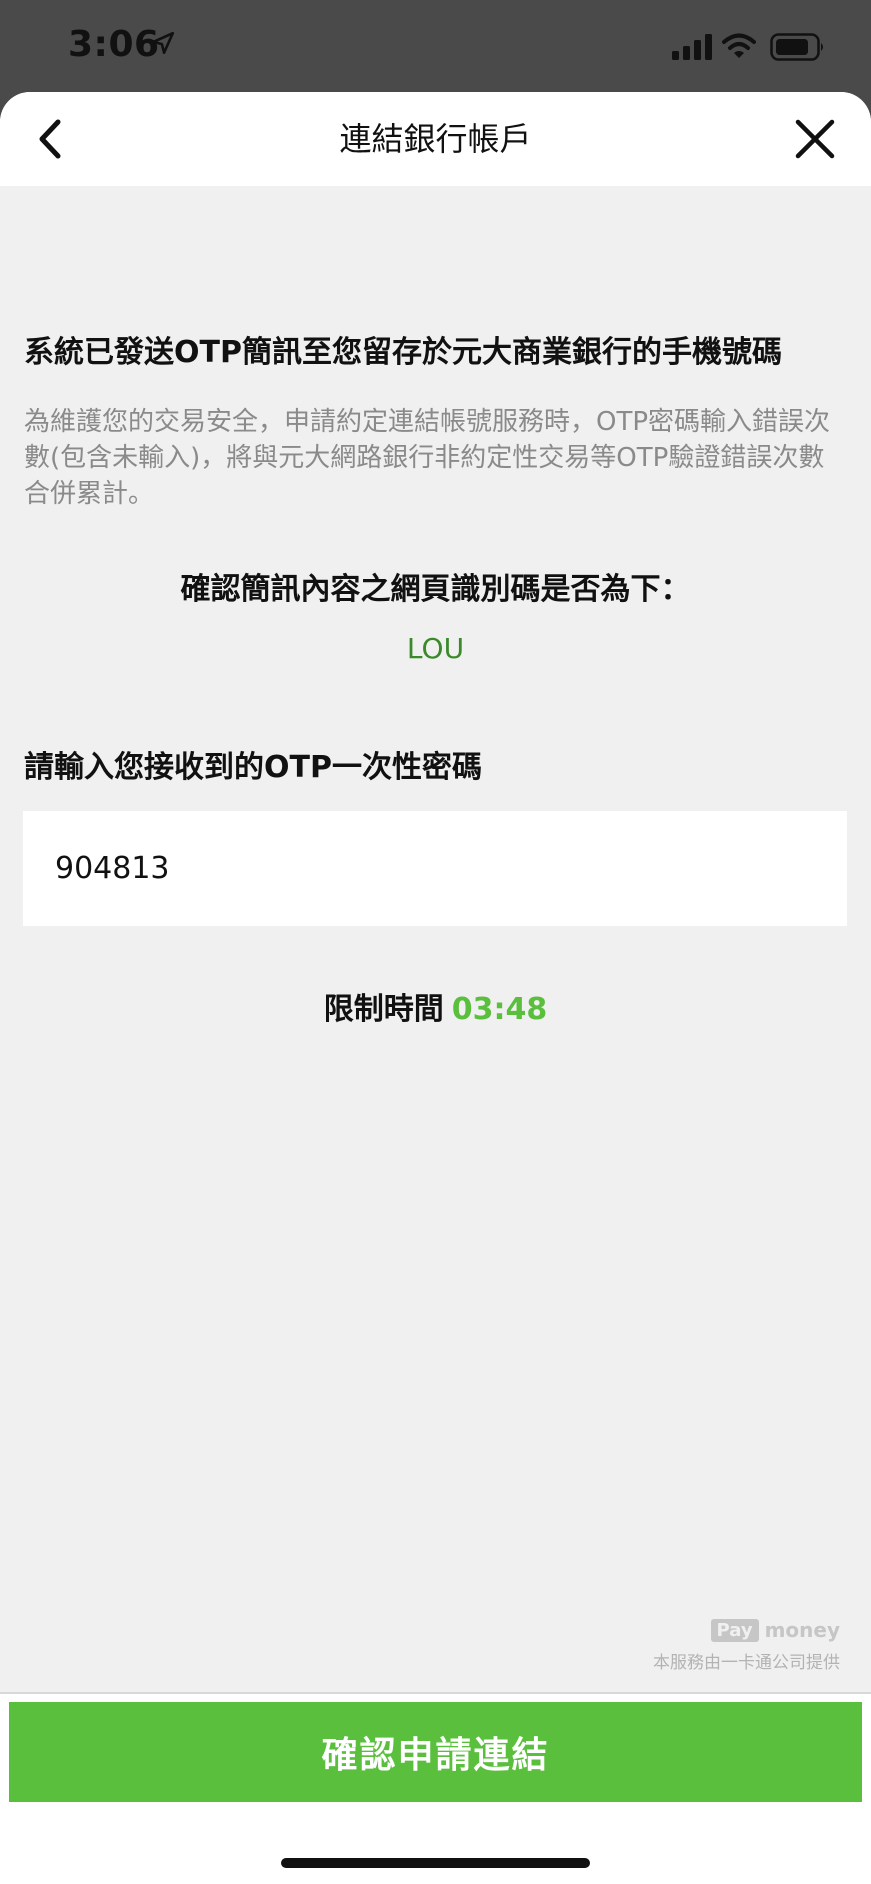 The height and width of the screenshot is (1884, 871). Describe the element at coordinates (435, 1863) in the screenshot. I see `home-indicator` at that location.